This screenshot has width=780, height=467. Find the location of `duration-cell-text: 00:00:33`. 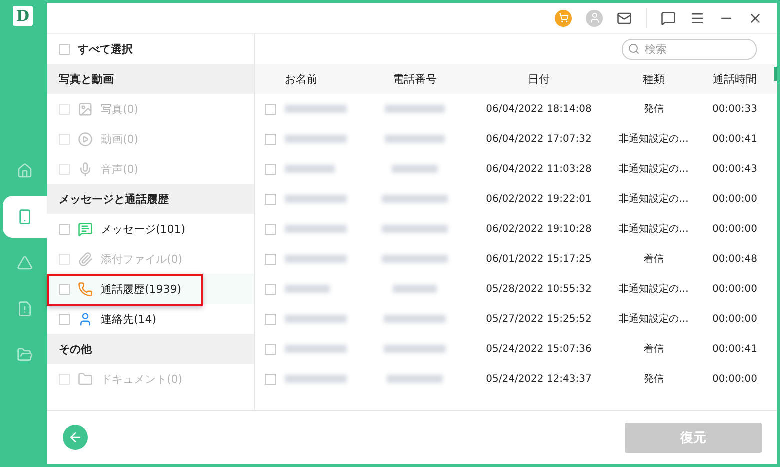

duration-cell-text: 00:00:33 is located at coordinates (735, 109).